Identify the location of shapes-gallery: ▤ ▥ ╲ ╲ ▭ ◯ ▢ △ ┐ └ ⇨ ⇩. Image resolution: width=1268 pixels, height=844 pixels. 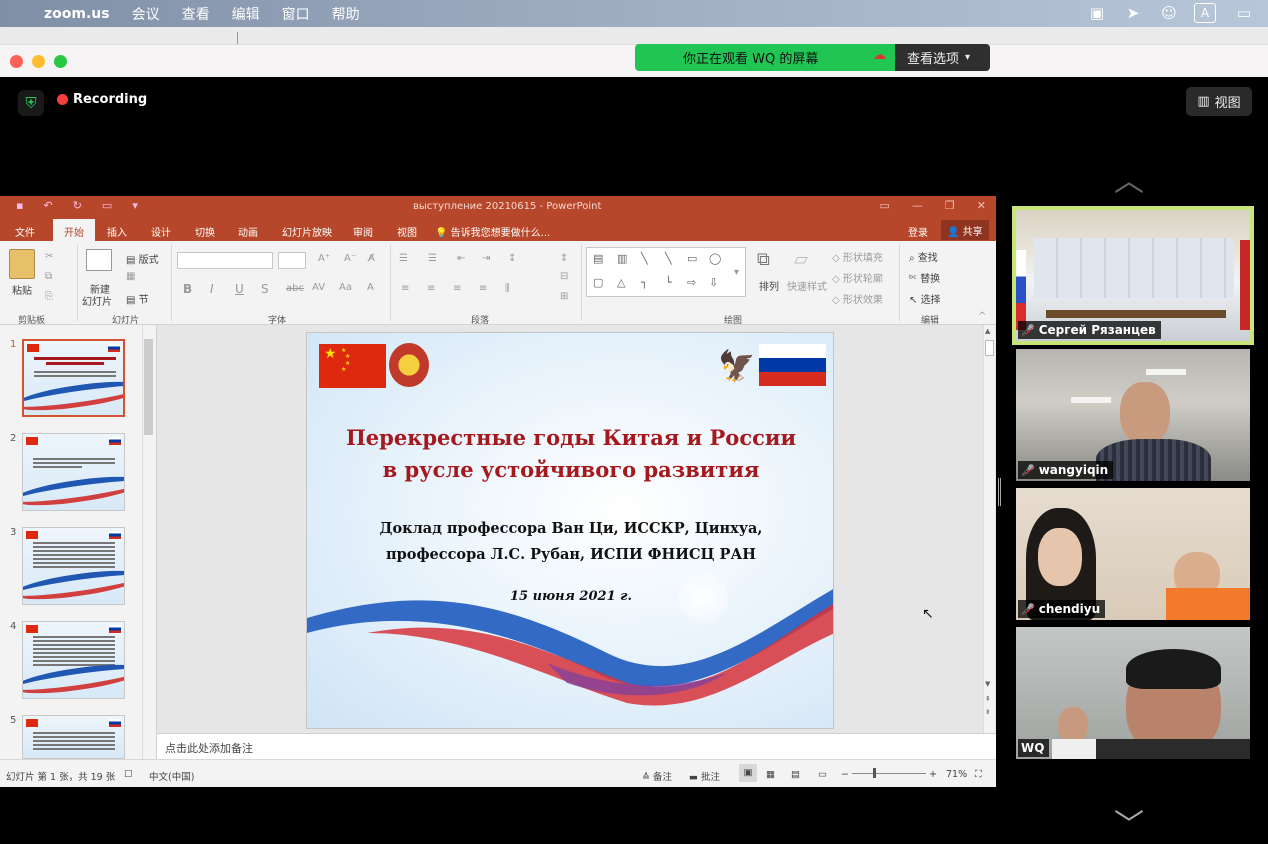
(666, 272).